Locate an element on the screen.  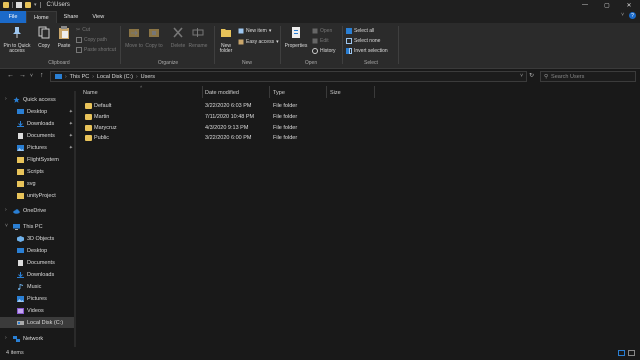
sidebar-item-label: Pictures is located at coordinates (37, 147).